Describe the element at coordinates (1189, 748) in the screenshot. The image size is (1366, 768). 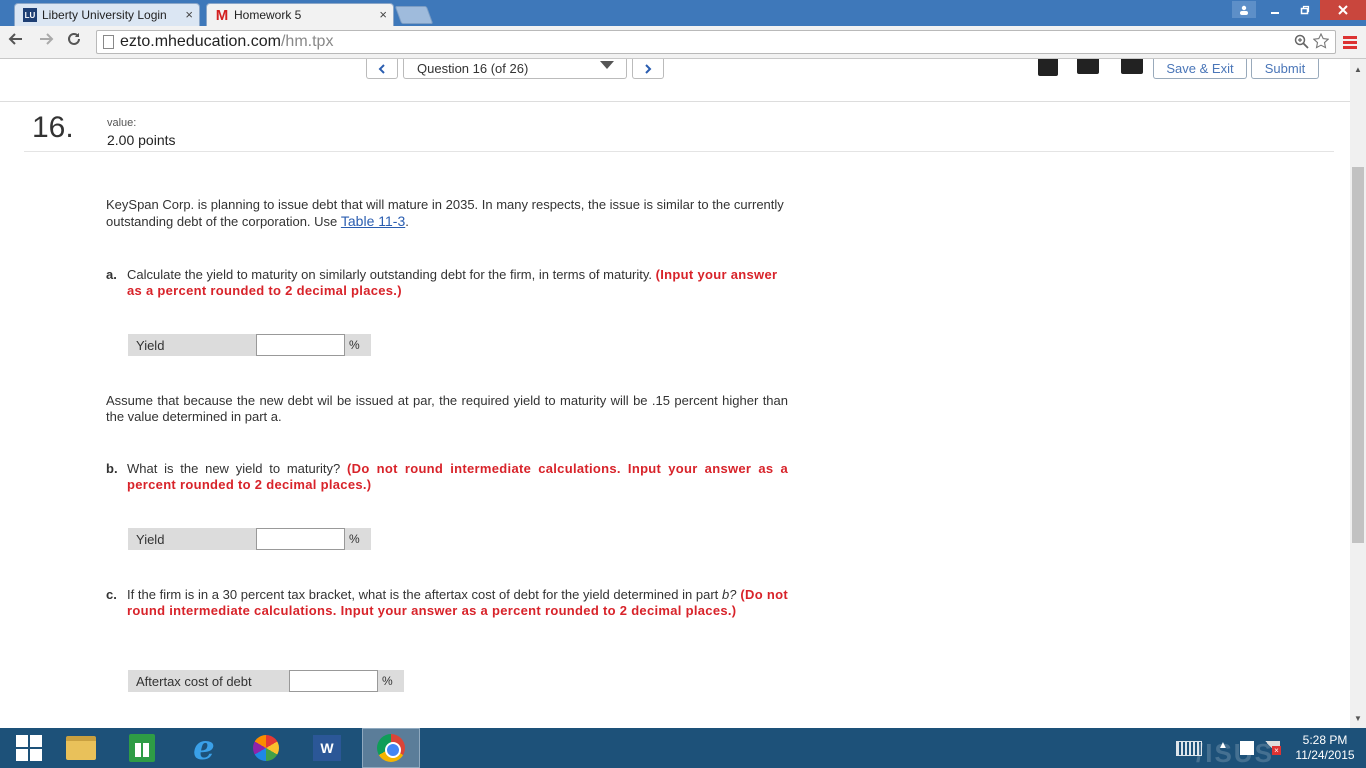
I see `touch-keyboard-icon` at that location.